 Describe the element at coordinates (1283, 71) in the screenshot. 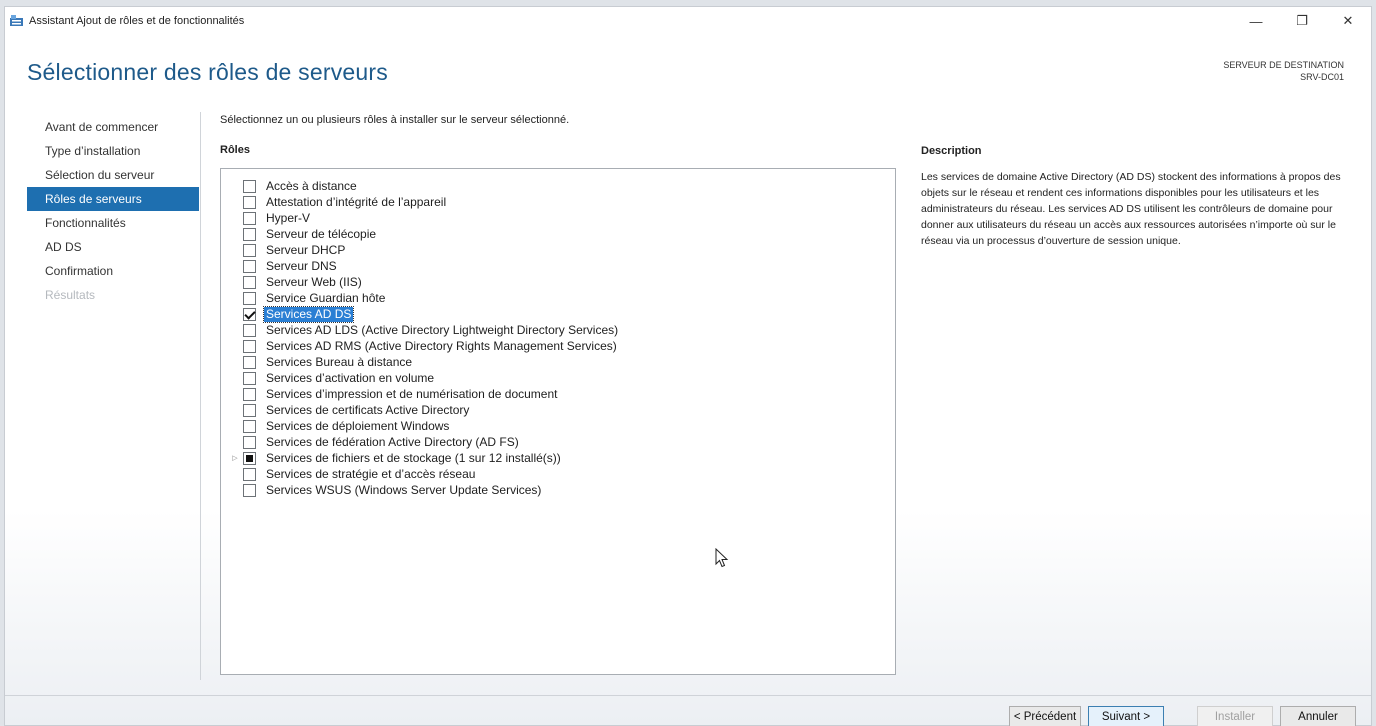

I see `destination-server: SERVEUR DE DESTINATION SRV-DC01` at that location.